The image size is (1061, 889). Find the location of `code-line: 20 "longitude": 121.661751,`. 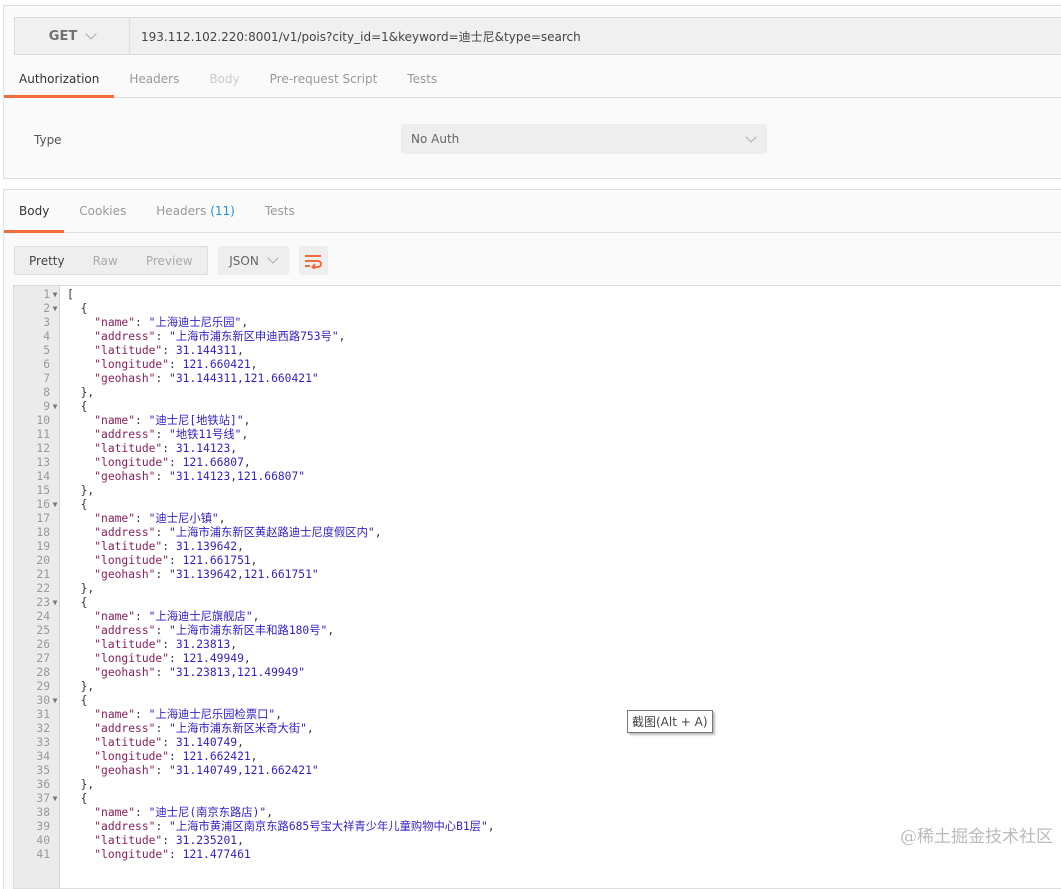

code-line: 20 "longitude": 121.661751, is located at coordinates (537, 561).